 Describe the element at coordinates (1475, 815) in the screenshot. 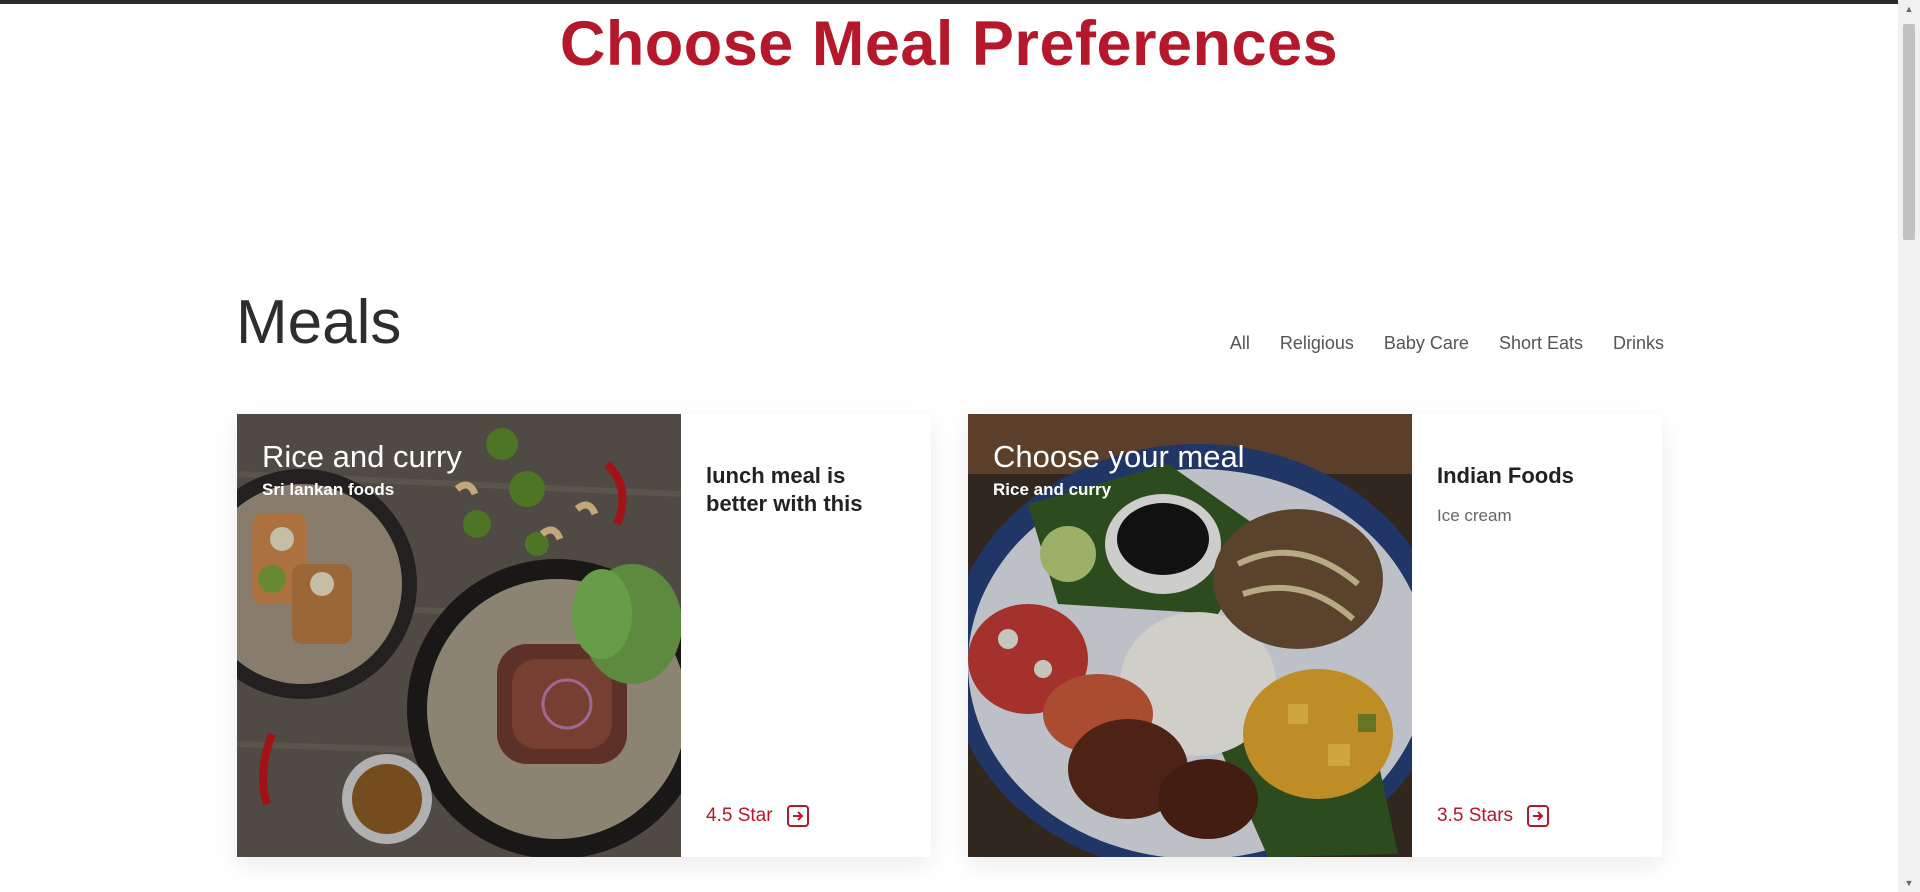

I see `rating-text: 3.5 Stars` at that location.